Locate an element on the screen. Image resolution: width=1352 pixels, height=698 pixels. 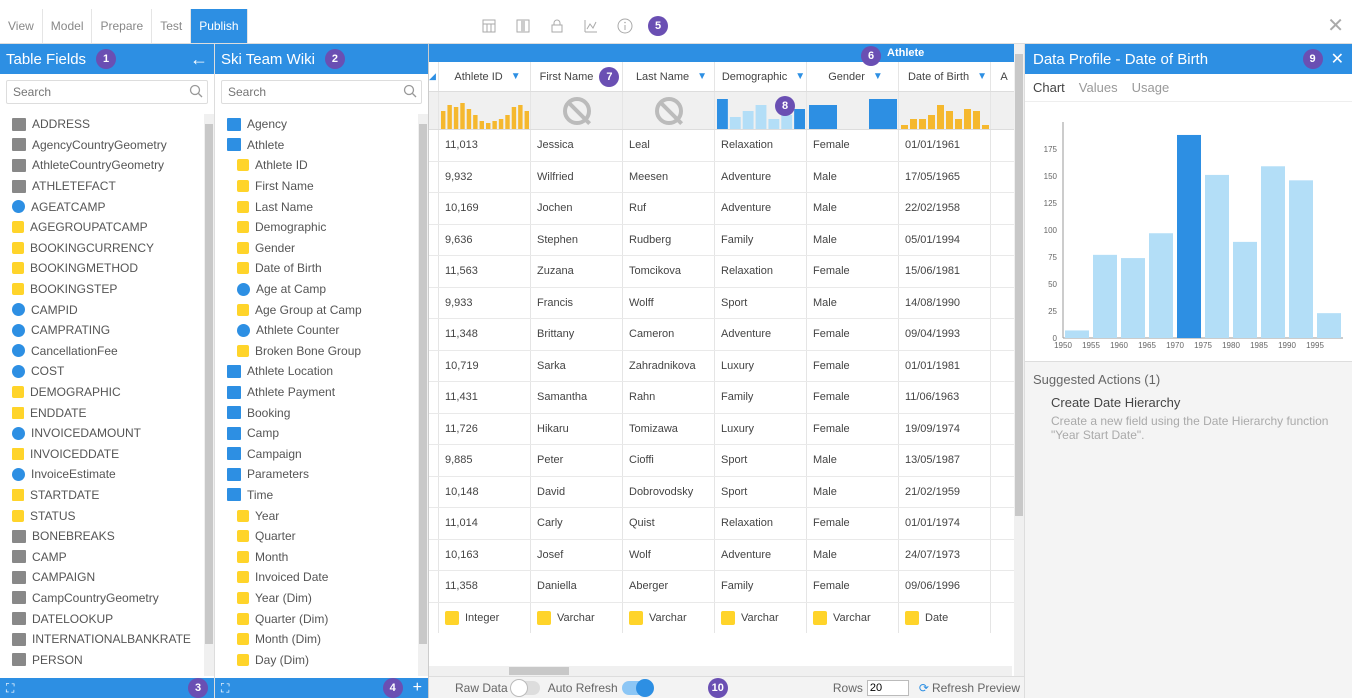
list-item: Athlete Counter is located at coordinates (321, 330).